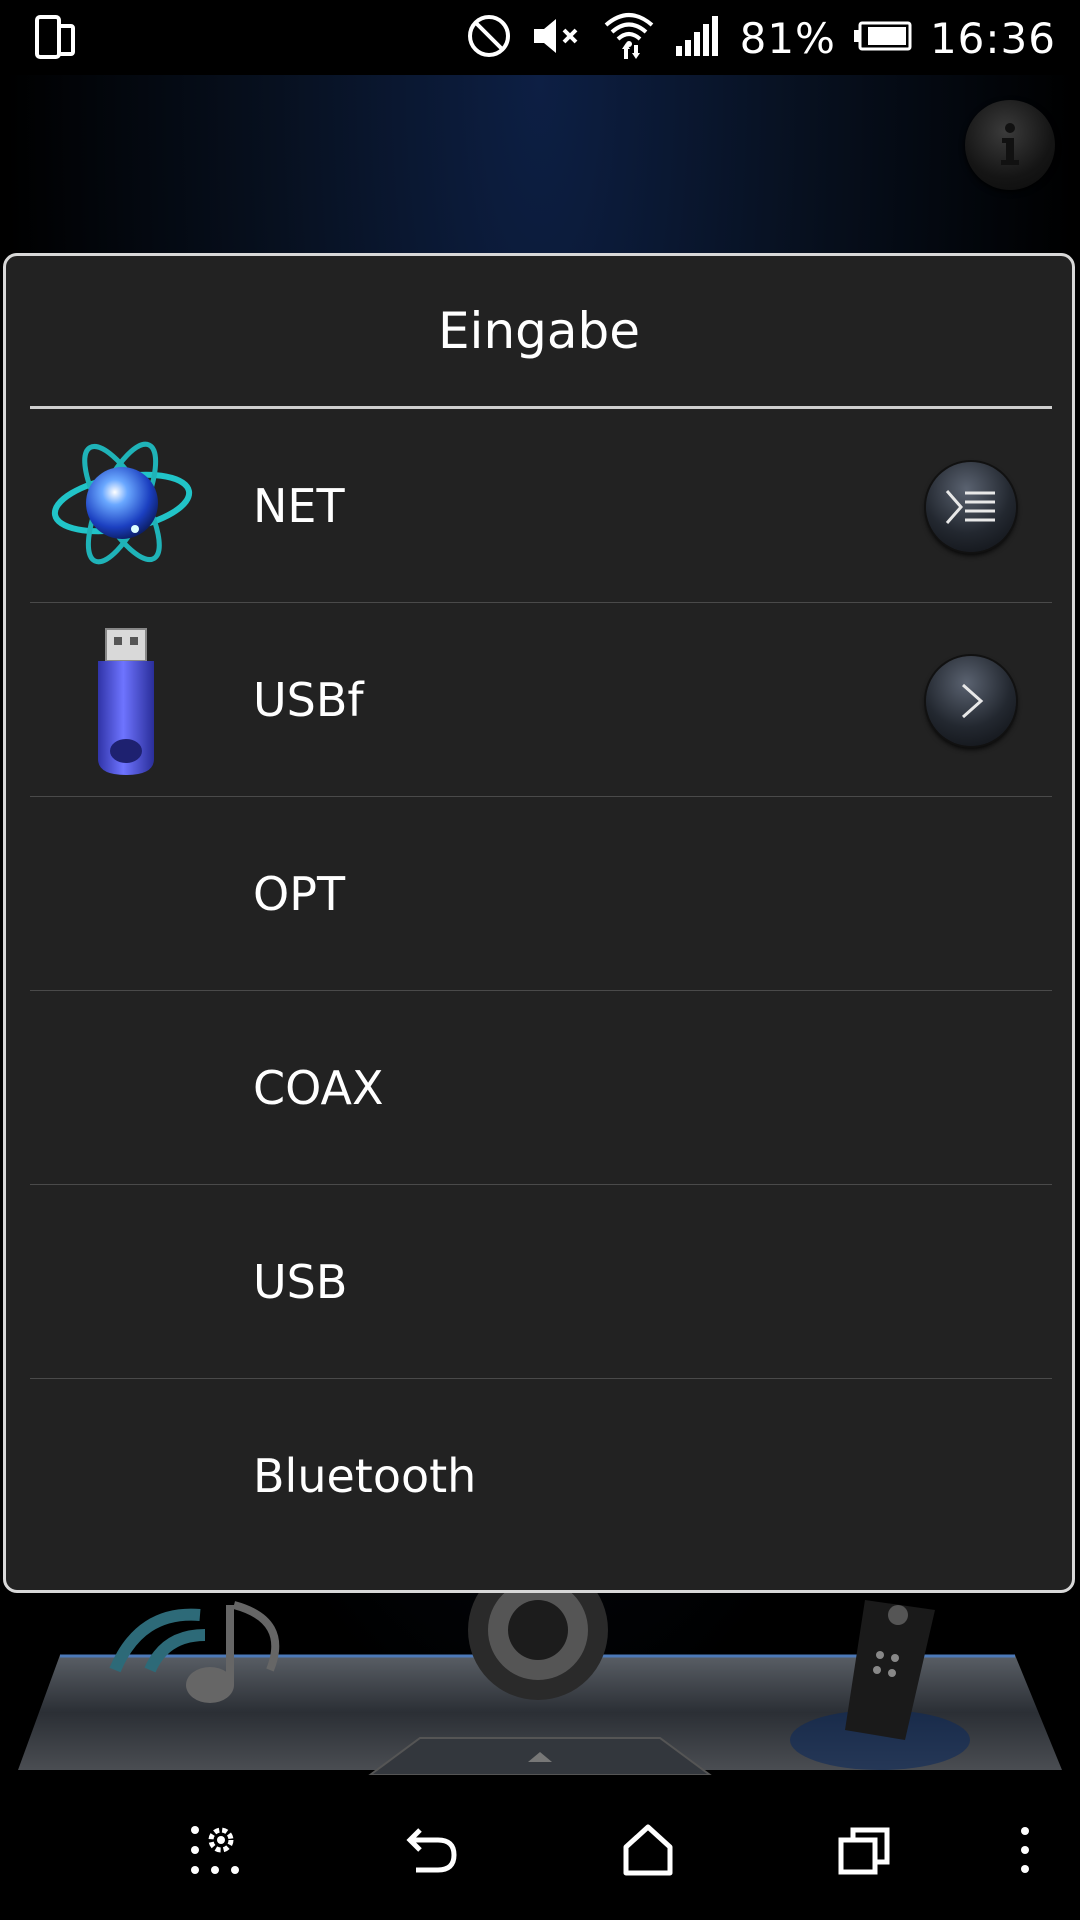  Describe the element at coordinates (882, 38) in the screenshot. I see `battery-icon` at that location.